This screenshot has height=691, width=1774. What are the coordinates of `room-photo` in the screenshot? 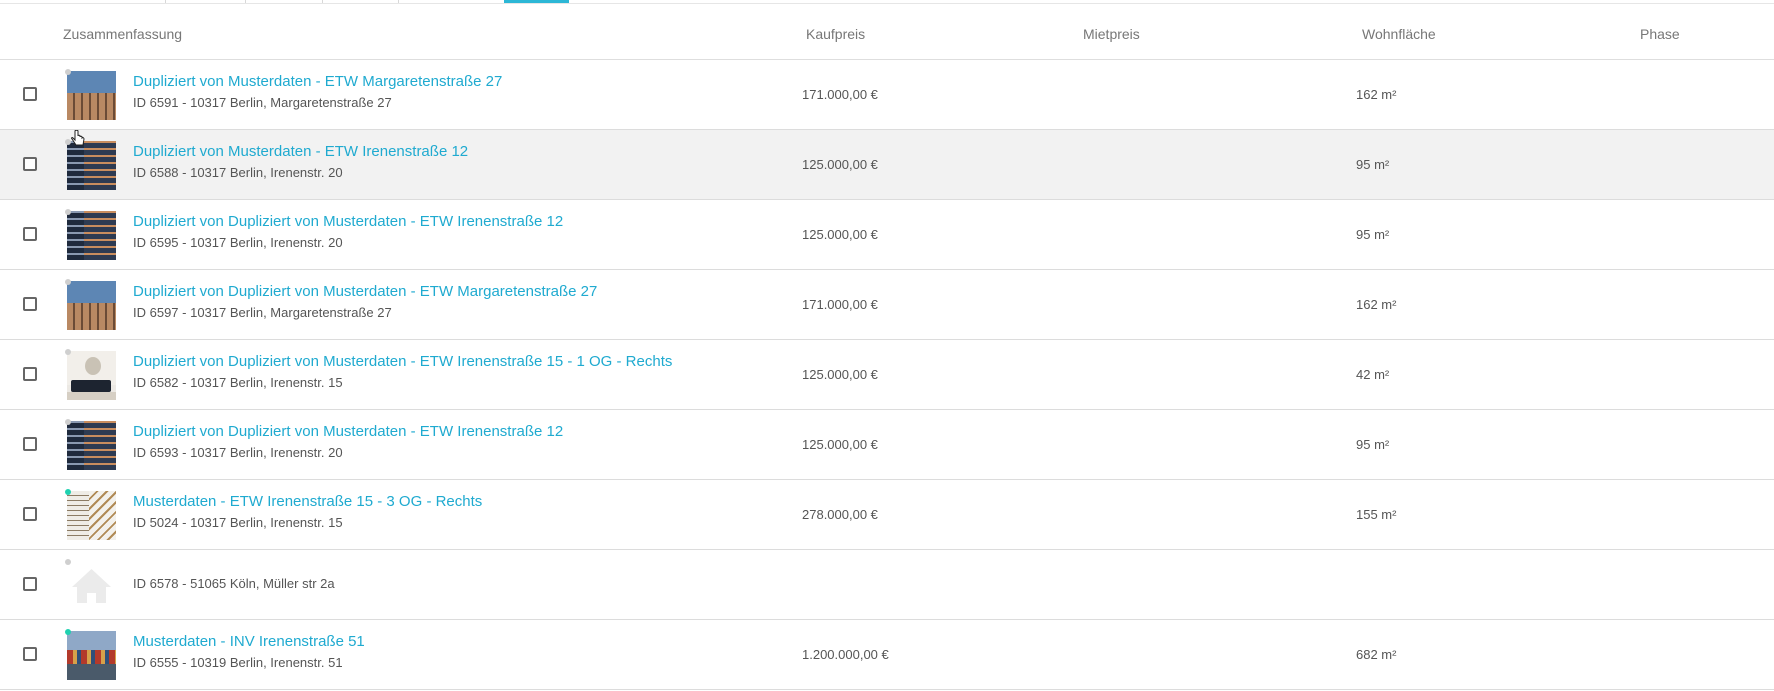 It's located at (91, 375).